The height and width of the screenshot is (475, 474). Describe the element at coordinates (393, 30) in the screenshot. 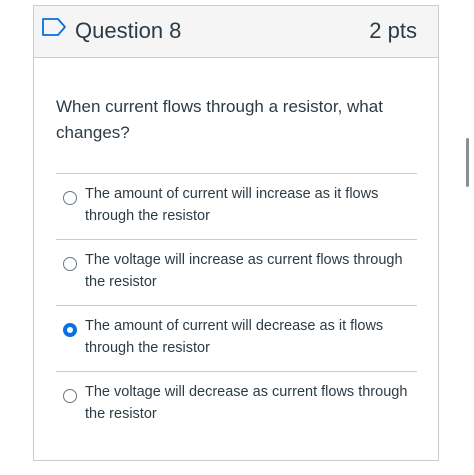

I see `question-points: 2 pts` at that location.